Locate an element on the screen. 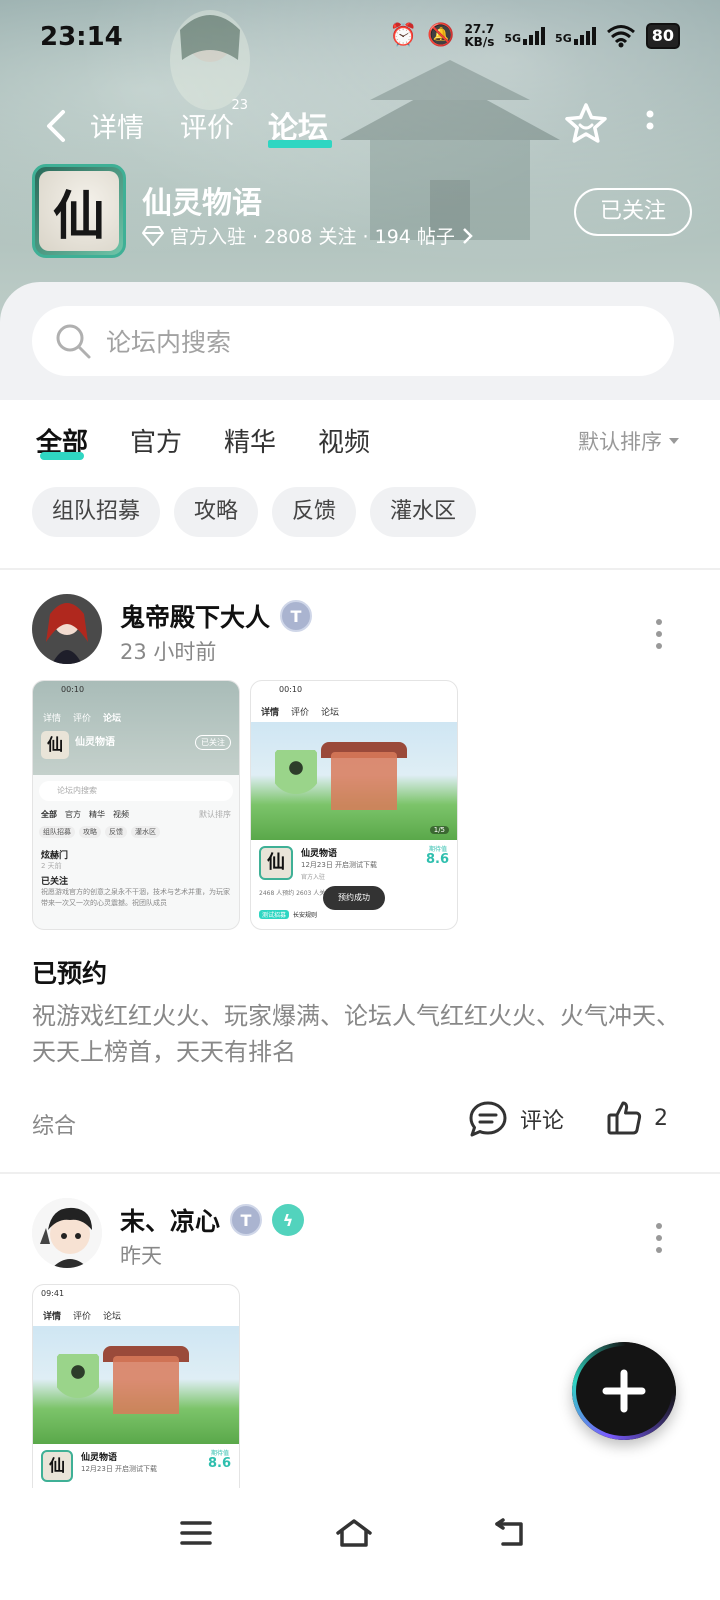  tab-reviews-count: 23 is located at coordinates (239, 105).